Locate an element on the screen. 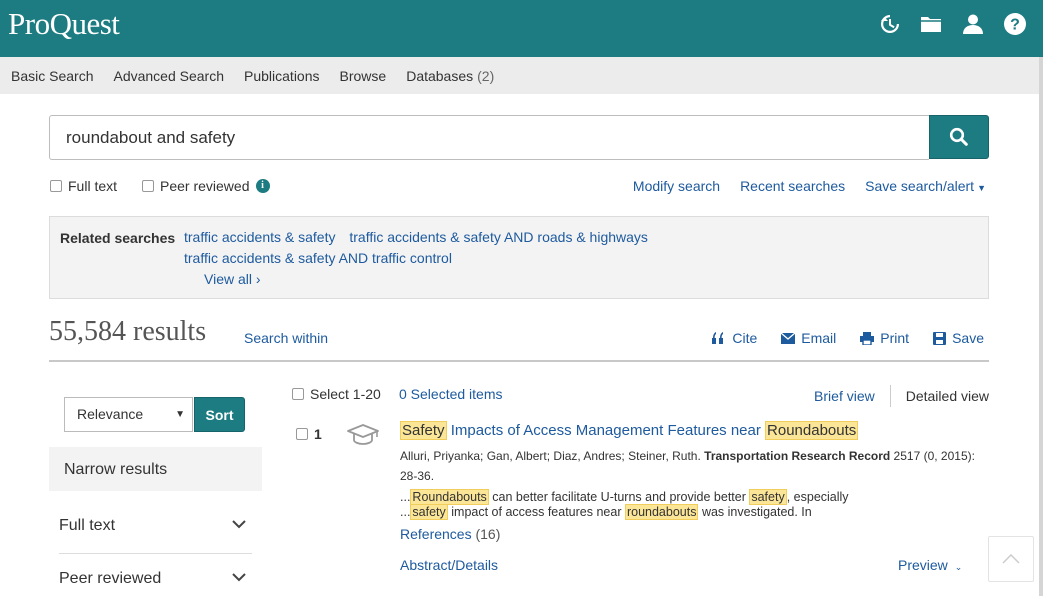 The height and width of the screenshot is (596, 1043). full-text-checkbox is located at coordinates (56, 186).